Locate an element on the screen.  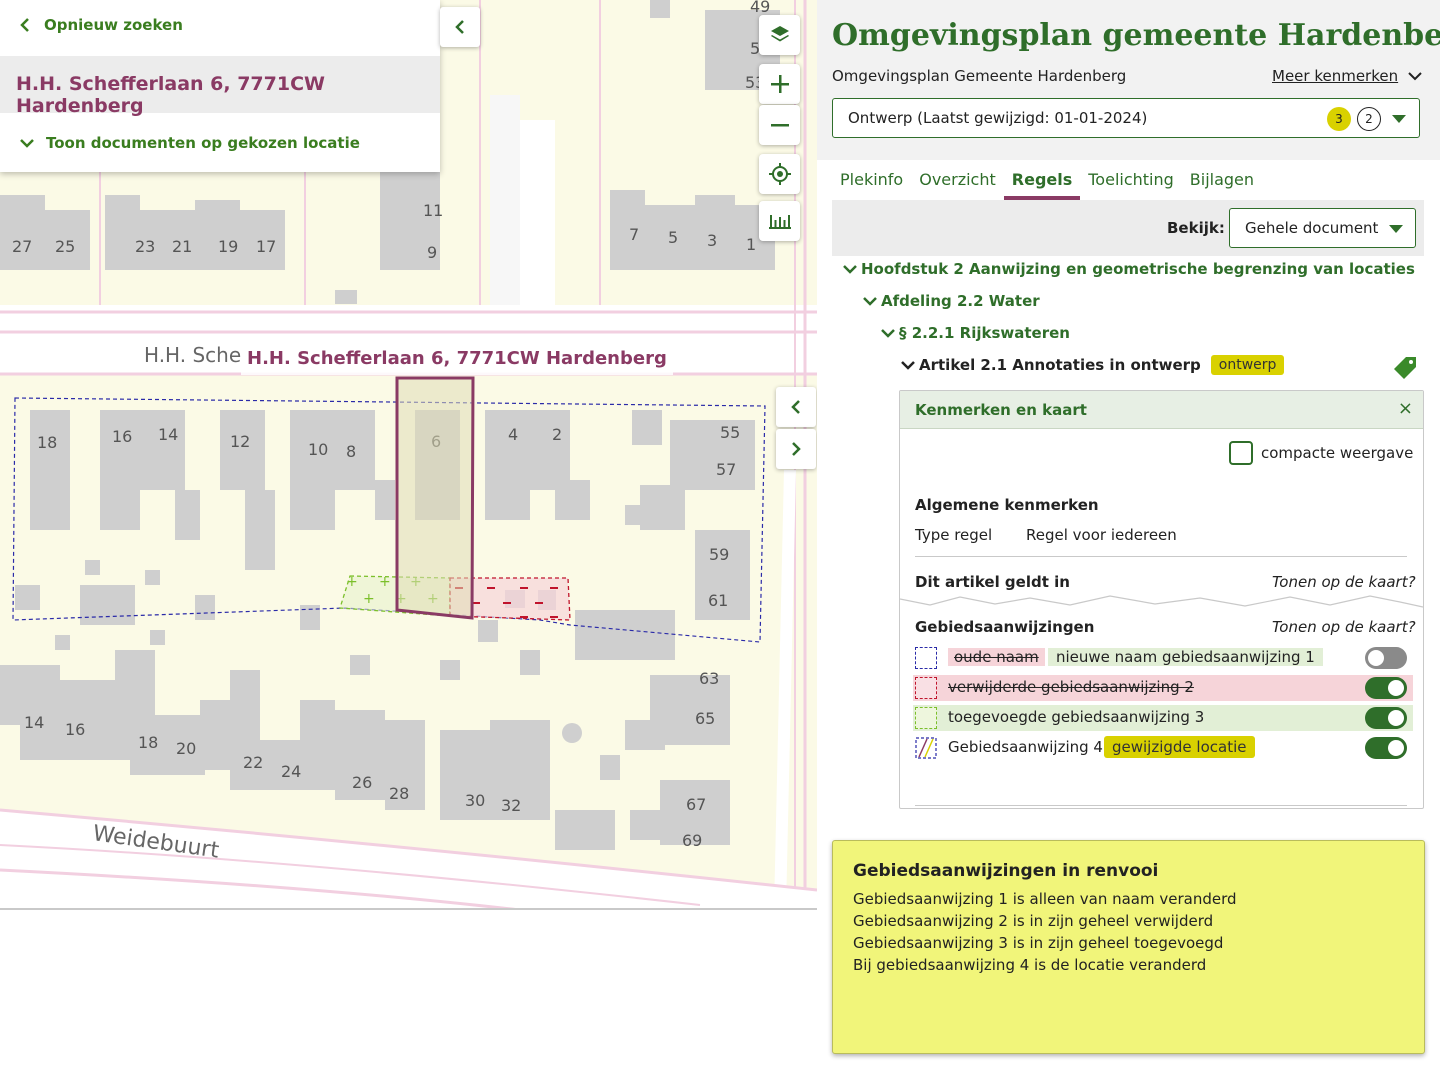
layers-icon is located at coordinates (779, 34).